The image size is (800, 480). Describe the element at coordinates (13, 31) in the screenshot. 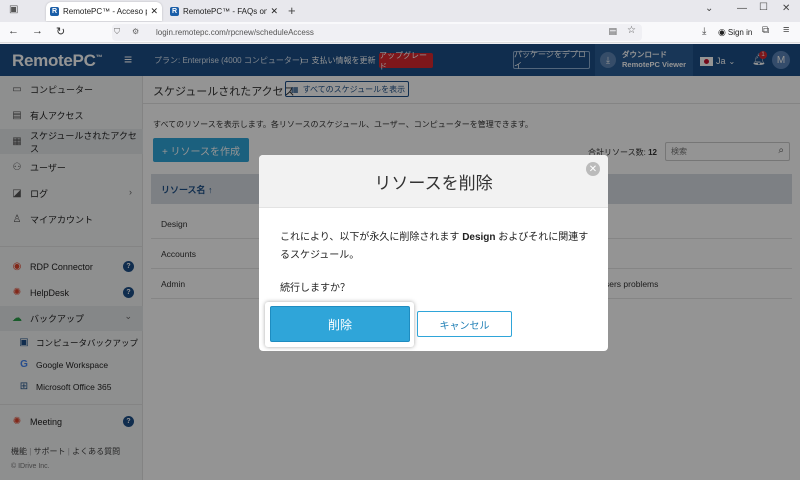

I see `back-icon: ←` at that location.